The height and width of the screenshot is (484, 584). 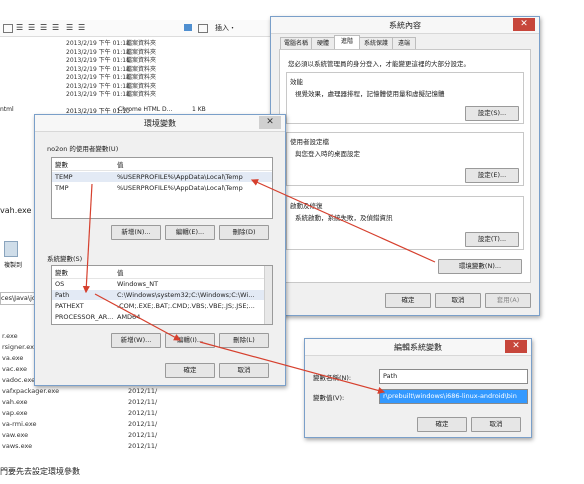 What do you see at coordinates (190, 370) in the screenshot?
I see `envvars-ok-button: 確定` at bounding box center [190, 370].